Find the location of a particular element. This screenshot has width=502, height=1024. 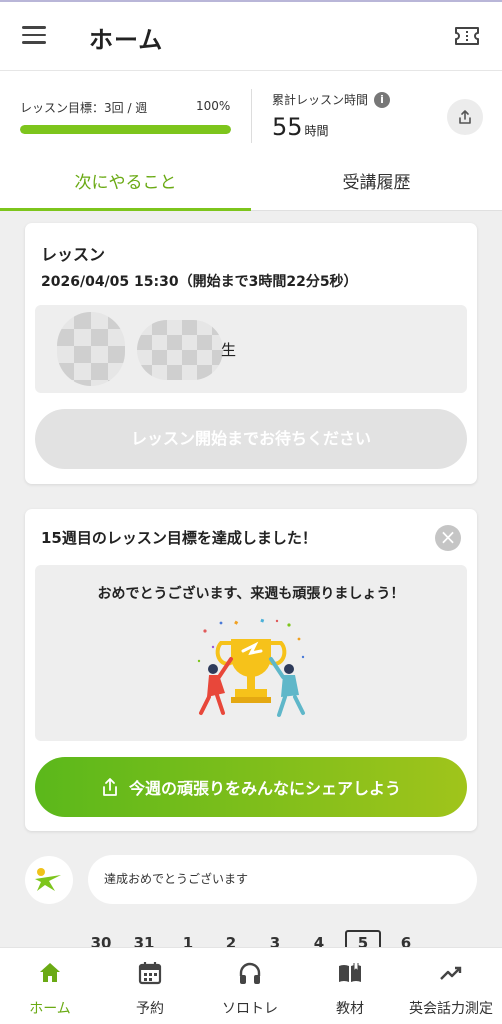

calendar-day-today: 5 is located at coordinates (363, 941).